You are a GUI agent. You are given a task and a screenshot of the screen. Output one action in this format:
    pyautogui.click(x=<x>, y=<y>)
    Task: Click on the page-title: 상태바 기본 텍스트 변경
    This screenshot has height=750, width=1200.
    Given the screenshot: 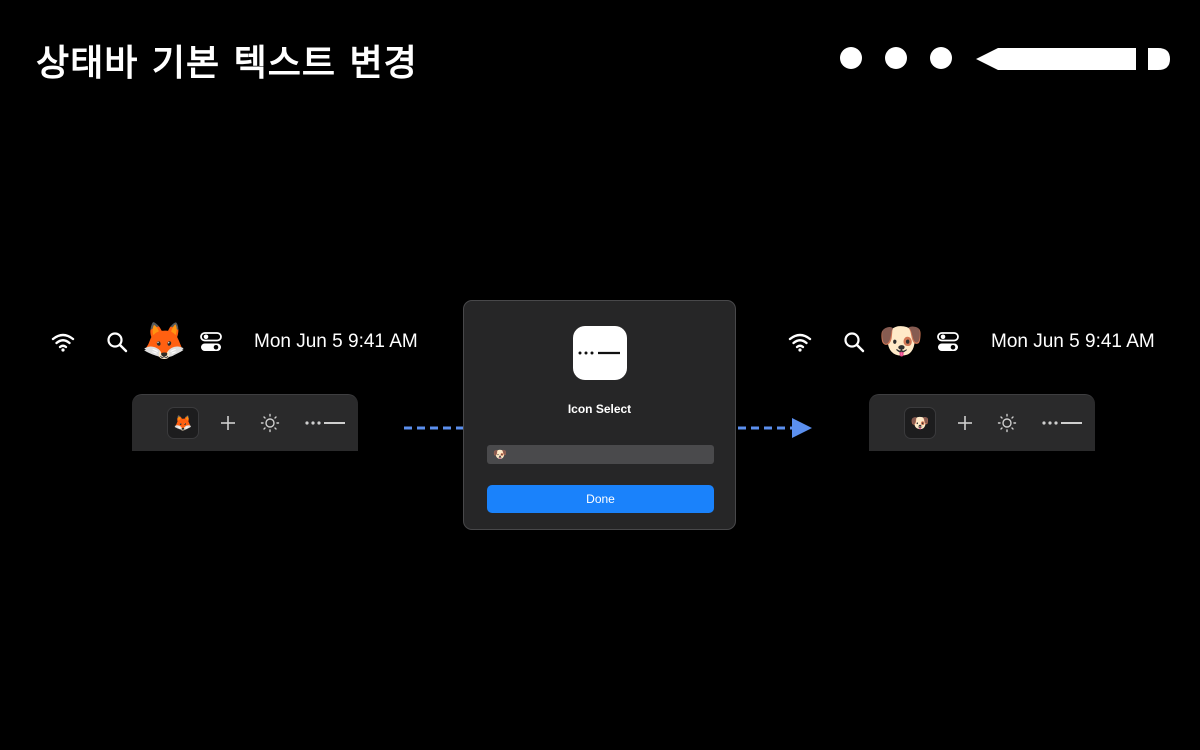 What is the action you would take?
    pyautogui.click(x=227, y=63)
    